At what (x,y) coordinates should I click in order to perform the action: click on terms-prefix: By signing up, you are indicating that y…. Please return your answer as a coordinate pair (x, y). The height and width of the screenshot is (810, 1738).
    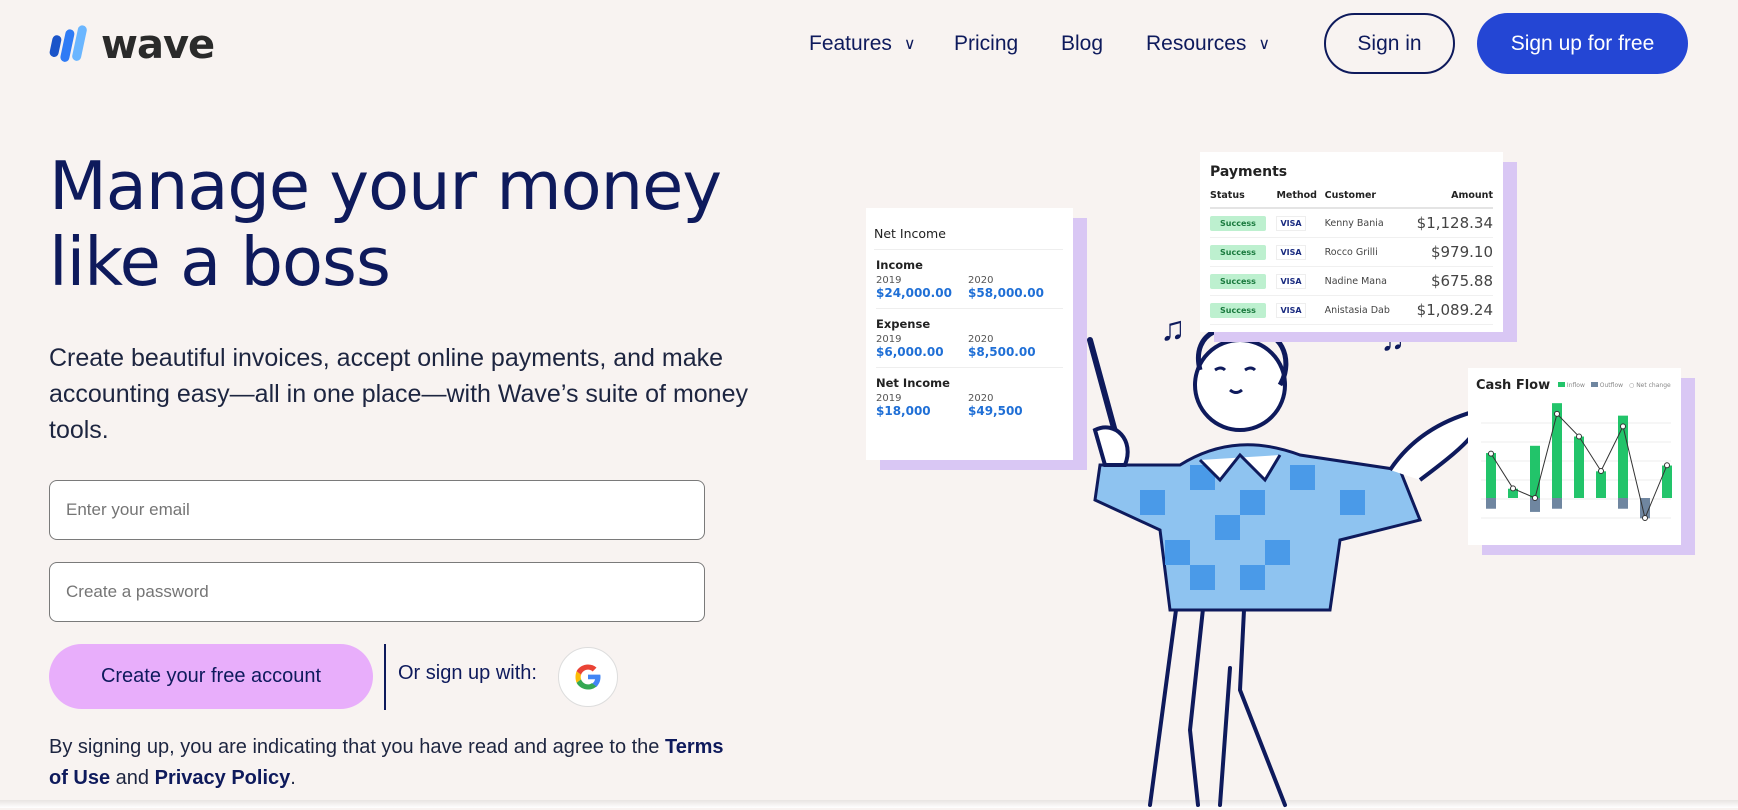
    Looking at the image, I should click on (357, 747).